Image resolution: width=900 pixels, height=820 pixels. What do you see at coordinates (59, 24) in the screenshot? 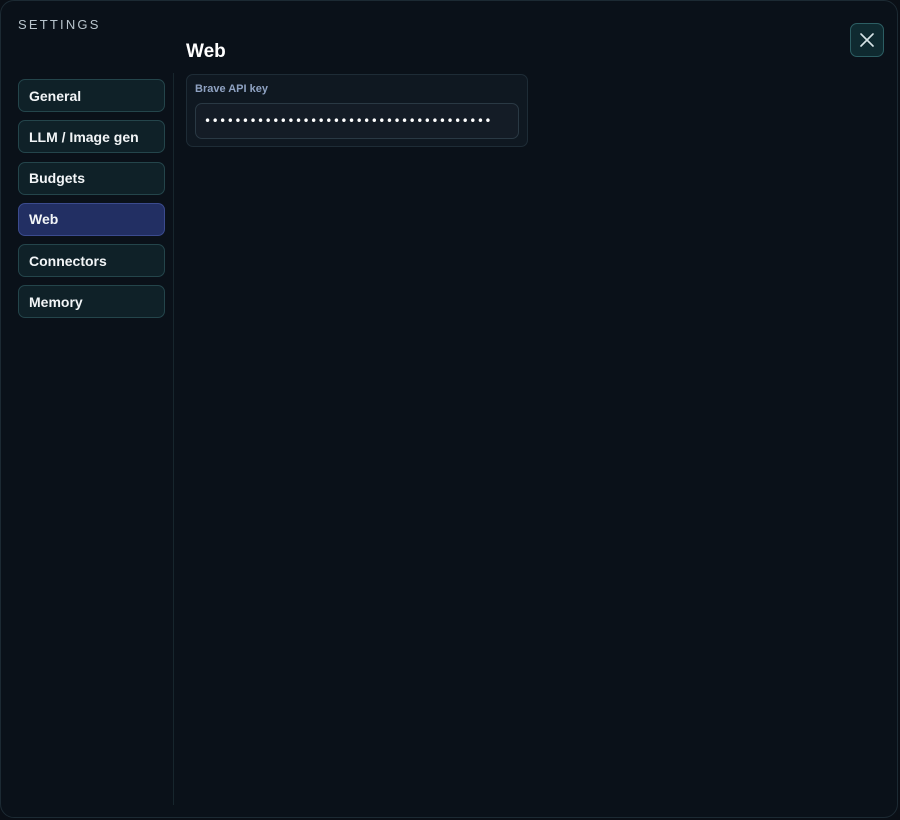
I see `dialog-title: SETTINGS` at bounding box center [59, 24].